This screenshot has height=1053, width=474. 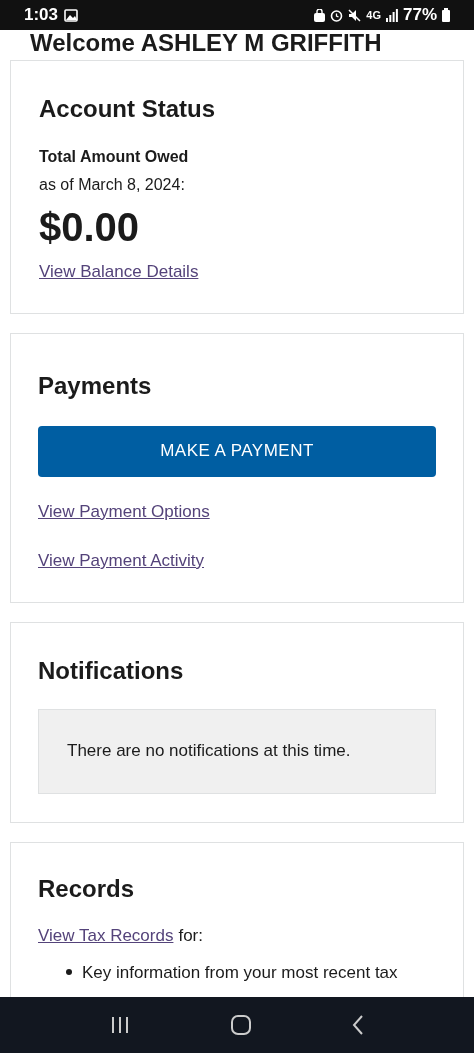 What do you see at coordinates (69, 972) in the screenshot?
I see `bullet-icon` at bounding box center [69, 972].